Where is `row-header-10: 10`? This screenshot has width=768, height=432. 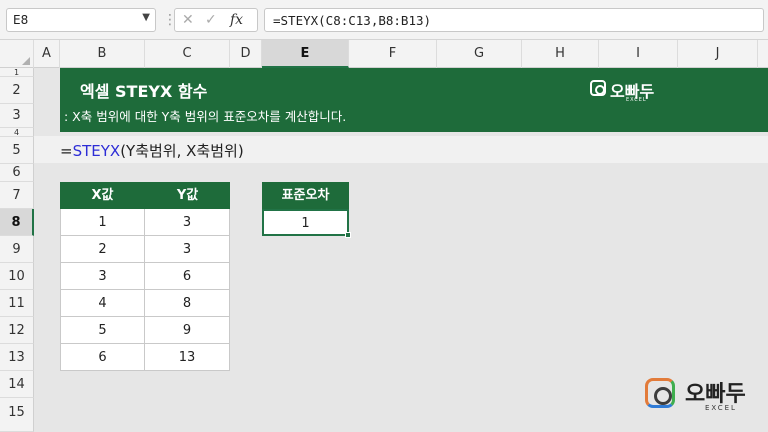 row-header-10: 10 is located at coordinates (17, 276).